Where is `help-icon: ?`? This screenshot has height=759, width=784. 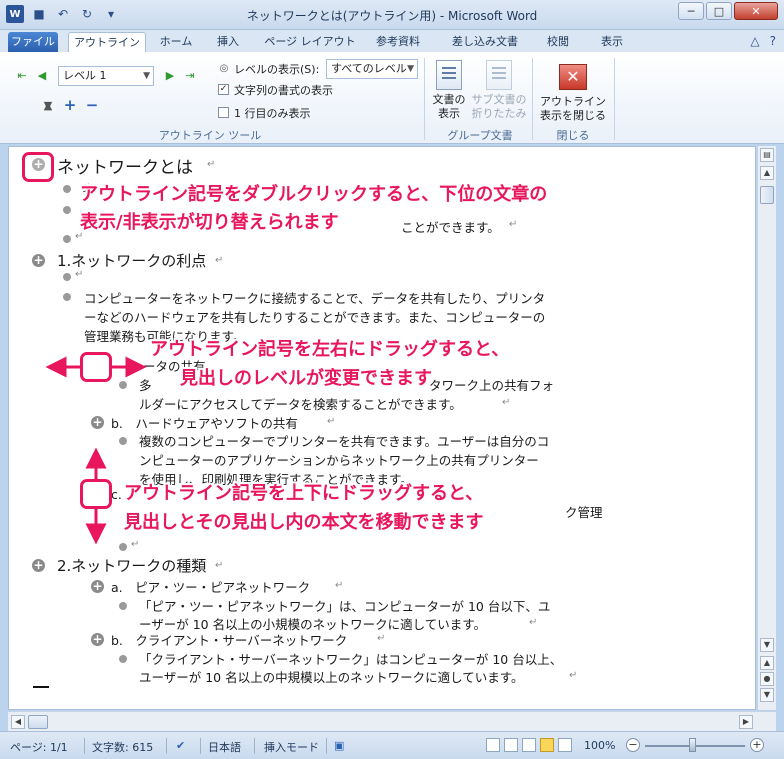 help-icon: ? is located at coordinates (773, 41).